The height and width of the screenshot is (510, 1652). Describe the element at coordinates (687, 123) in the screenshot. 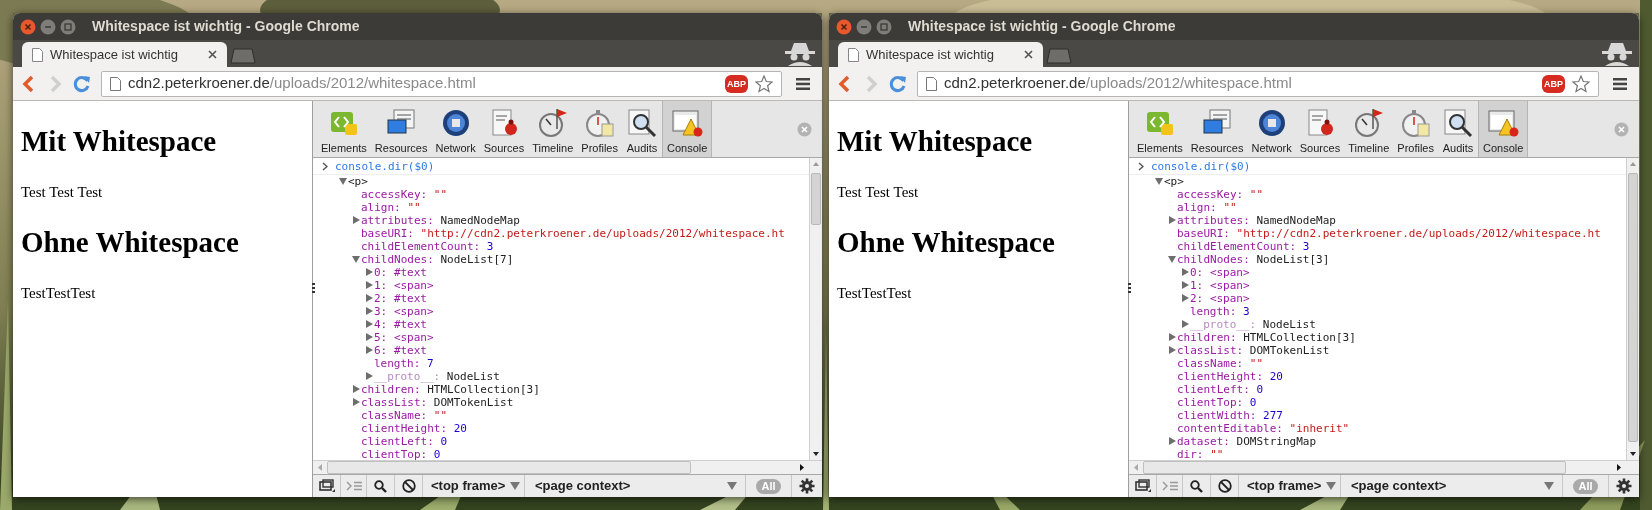

I see `console-warning-icon` at that location.